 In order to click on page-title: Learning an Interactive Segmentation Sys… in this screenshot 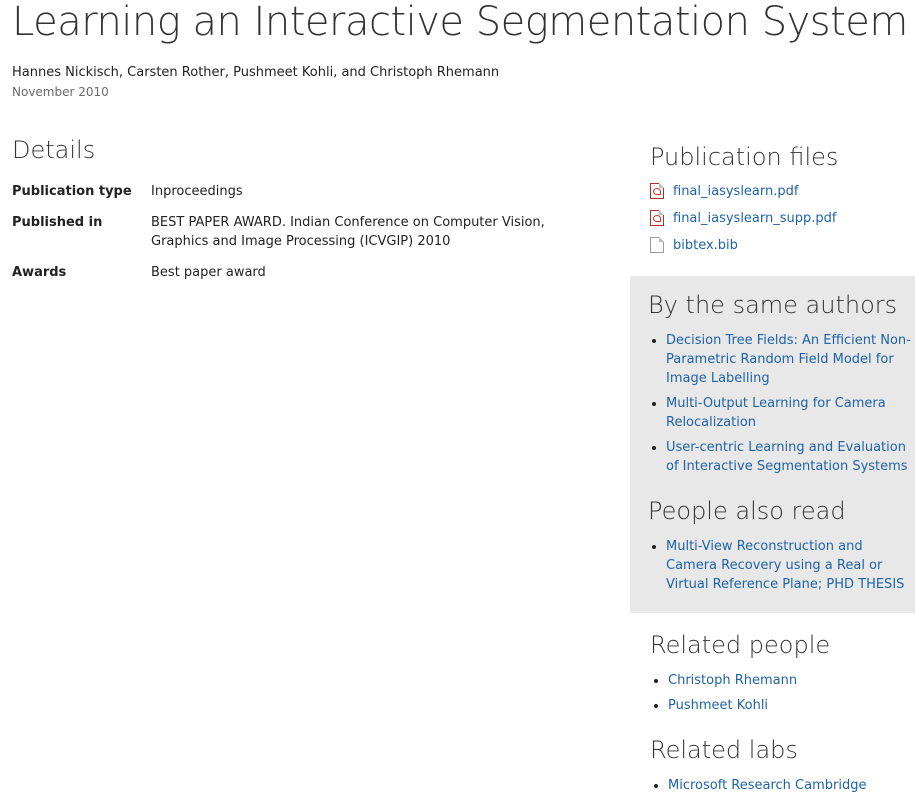, I will do `click(460, 22)`.